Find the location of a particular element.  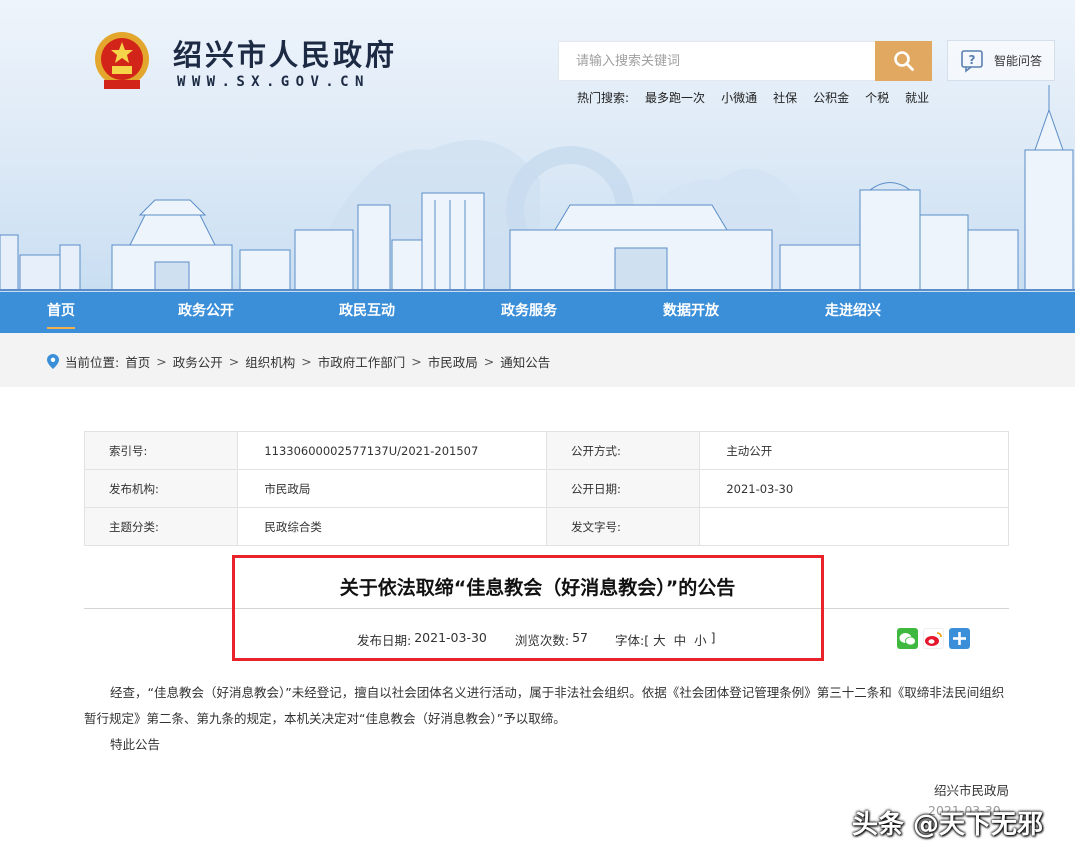

hot-search-item: 公积金 is located at coordinates (831, 97).